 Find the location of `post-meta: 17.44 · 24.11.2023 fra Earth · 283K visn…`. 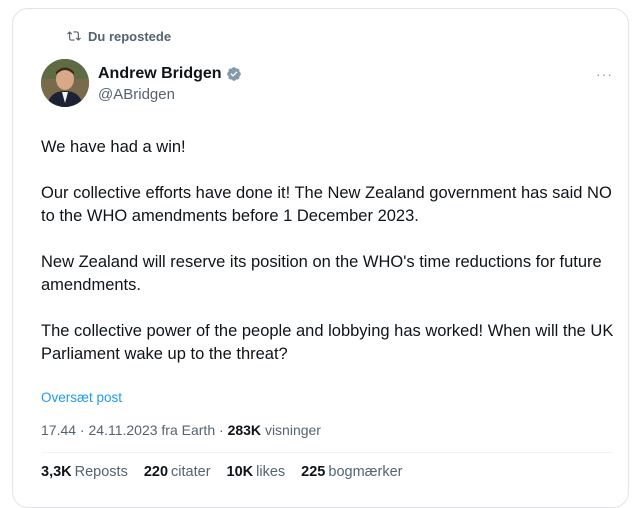

post-meta: 17.44 · 24.11.2023 fra Earth · 283K visn… is located at coordinates (181, 430).